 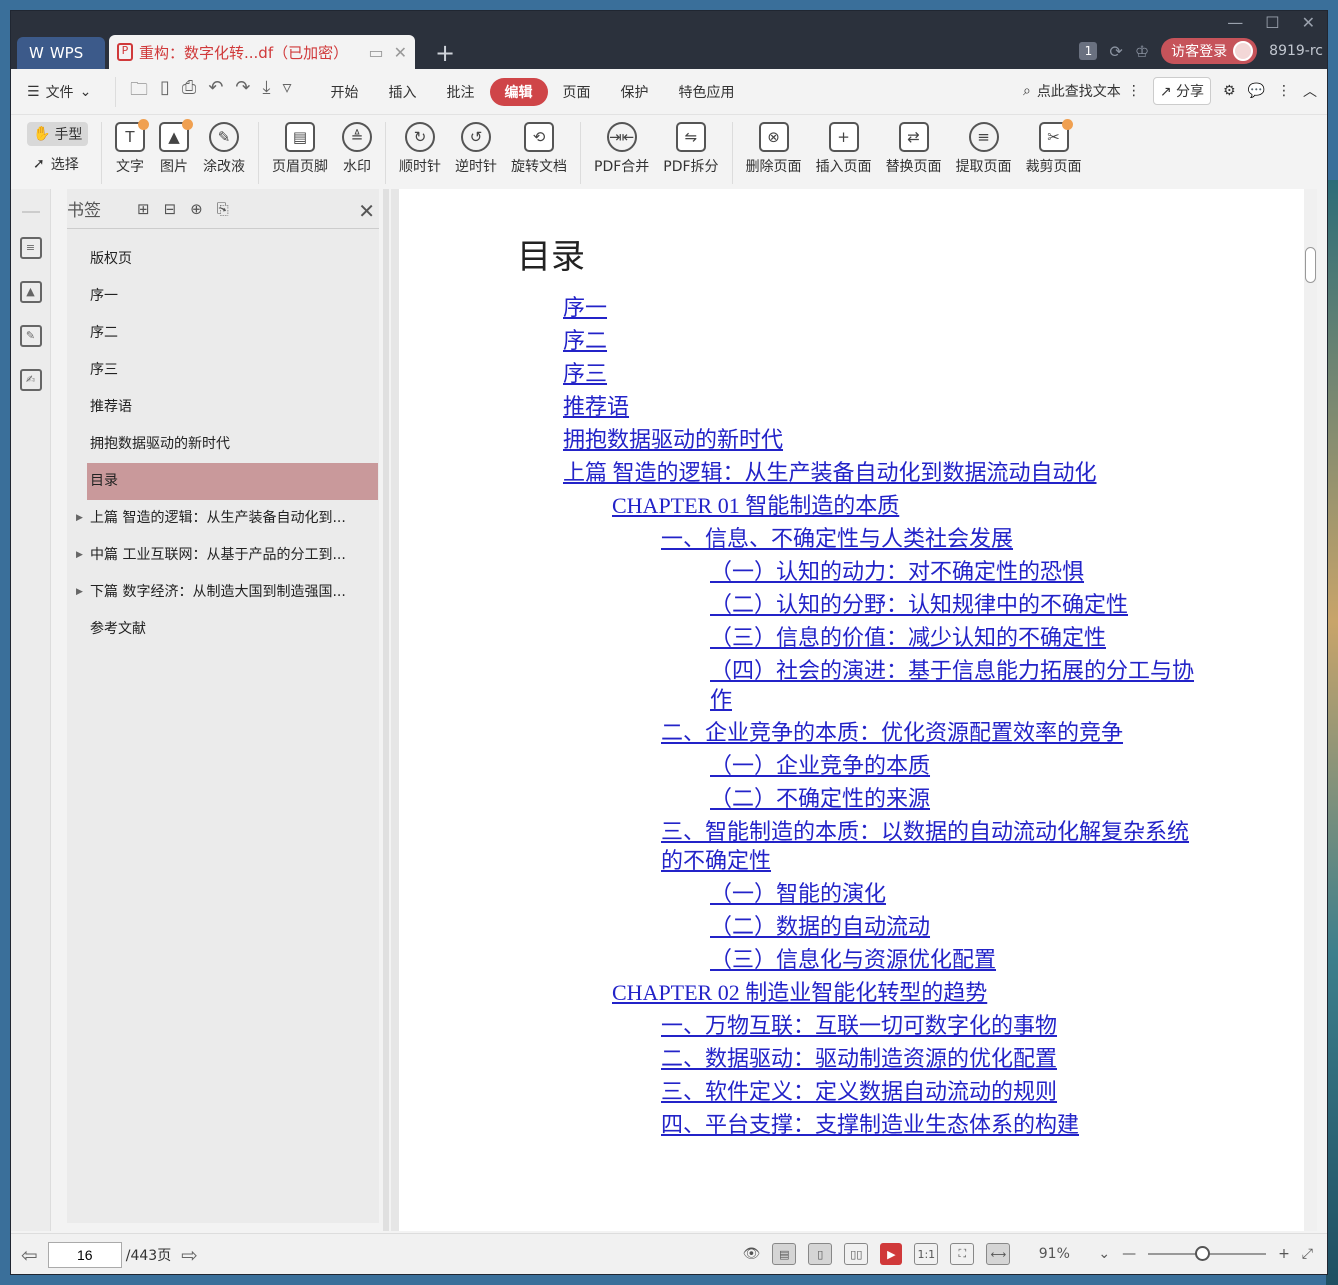 What do you see at coordinates (752, 1254) in the screenshot?
I see `eye-protection-icon: 👁` at bounding box center [752, 1254].